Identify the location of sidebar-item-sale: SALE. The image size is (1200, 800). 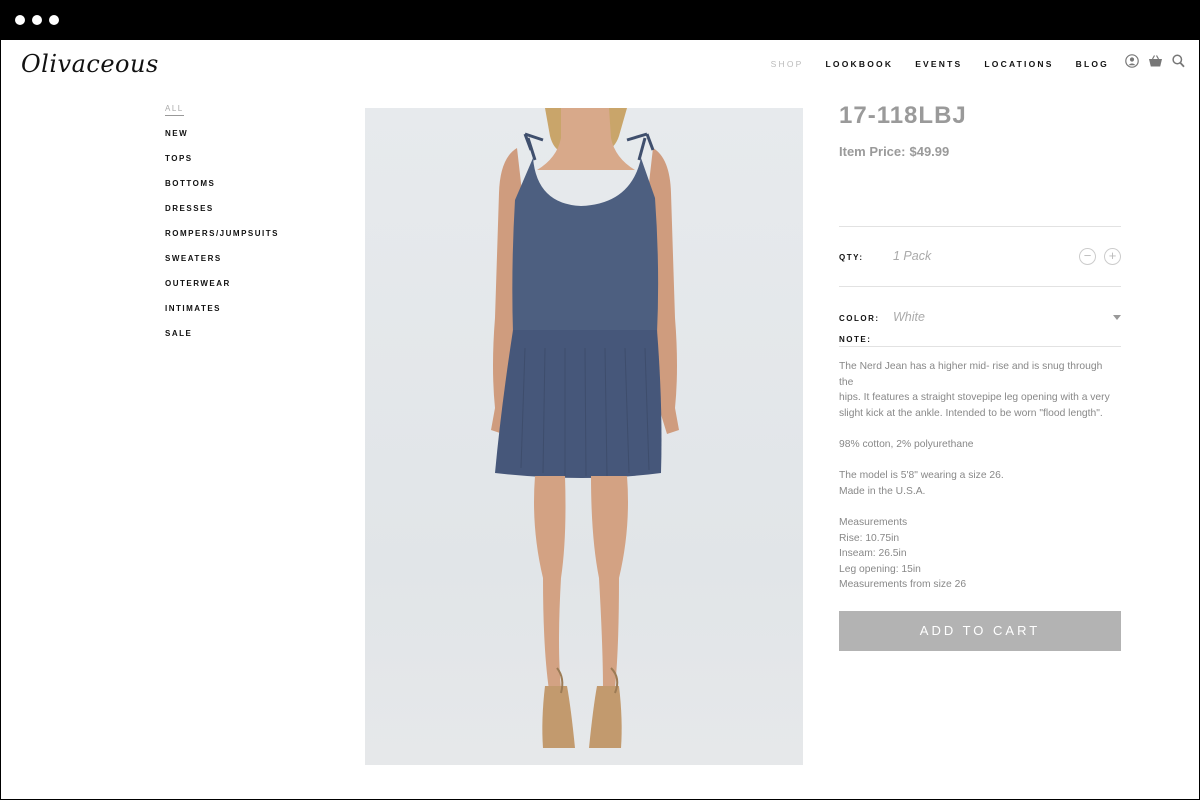
(222, 341).